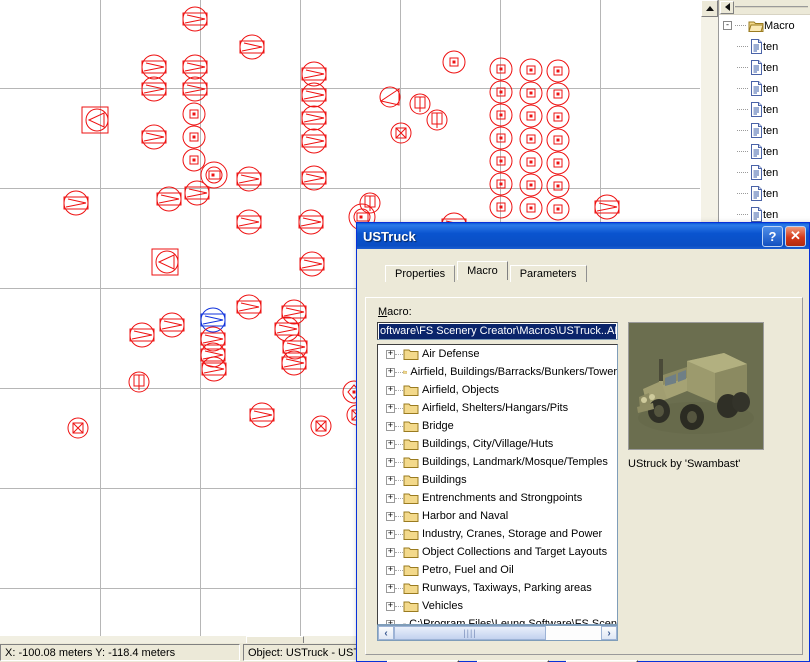  I want to click on tree-item: + C:\Program Files\Leung Software\FS Scen, so click(497, 619).